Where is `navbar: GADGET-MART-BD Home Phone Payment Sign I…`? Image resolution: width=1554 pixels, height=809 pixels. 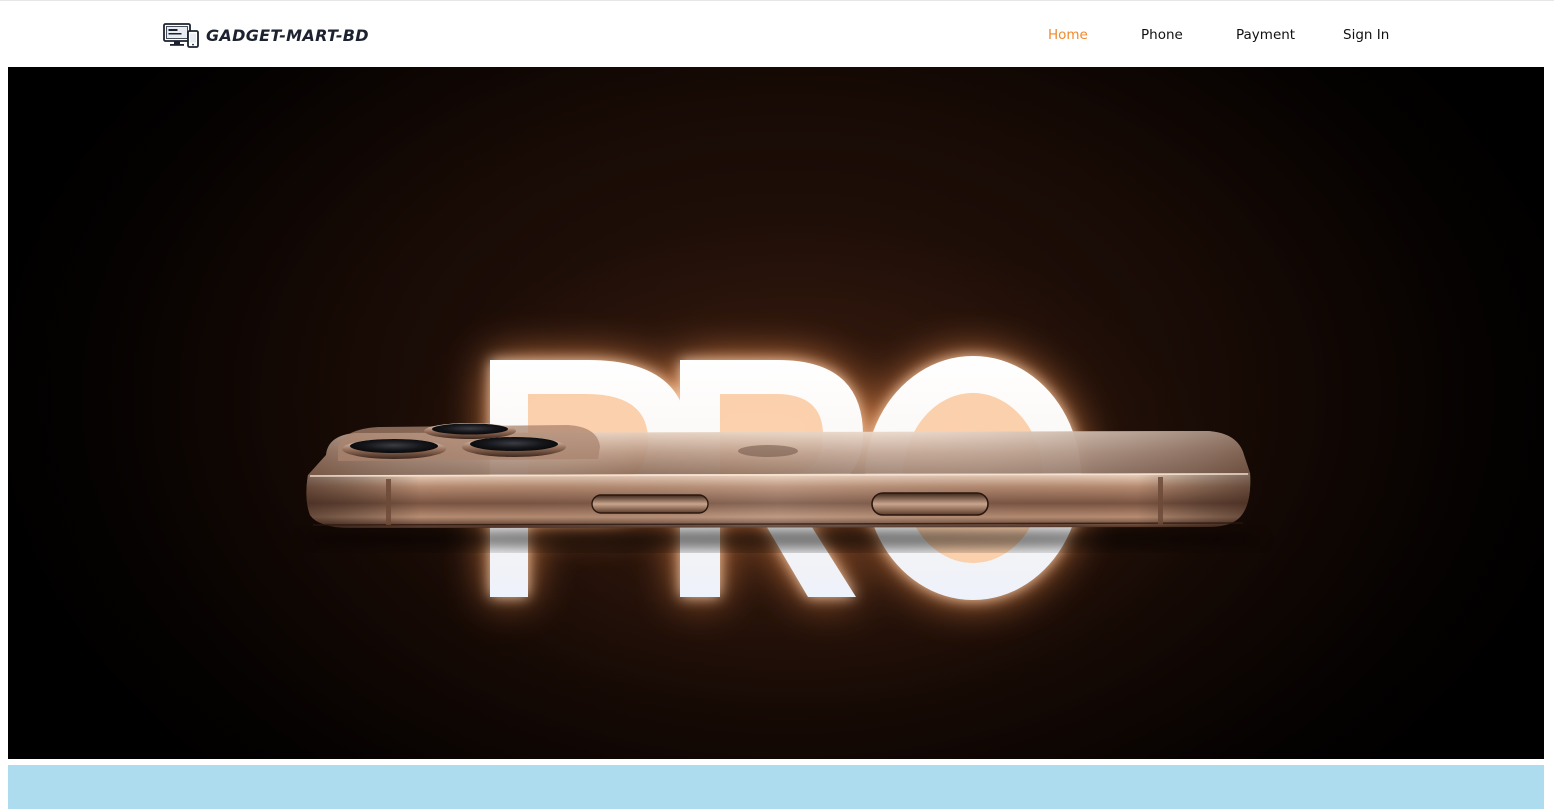 navbar: GADGET-MART-BD Home Phone Payment Sign I… is located at coordinates (777, 34).